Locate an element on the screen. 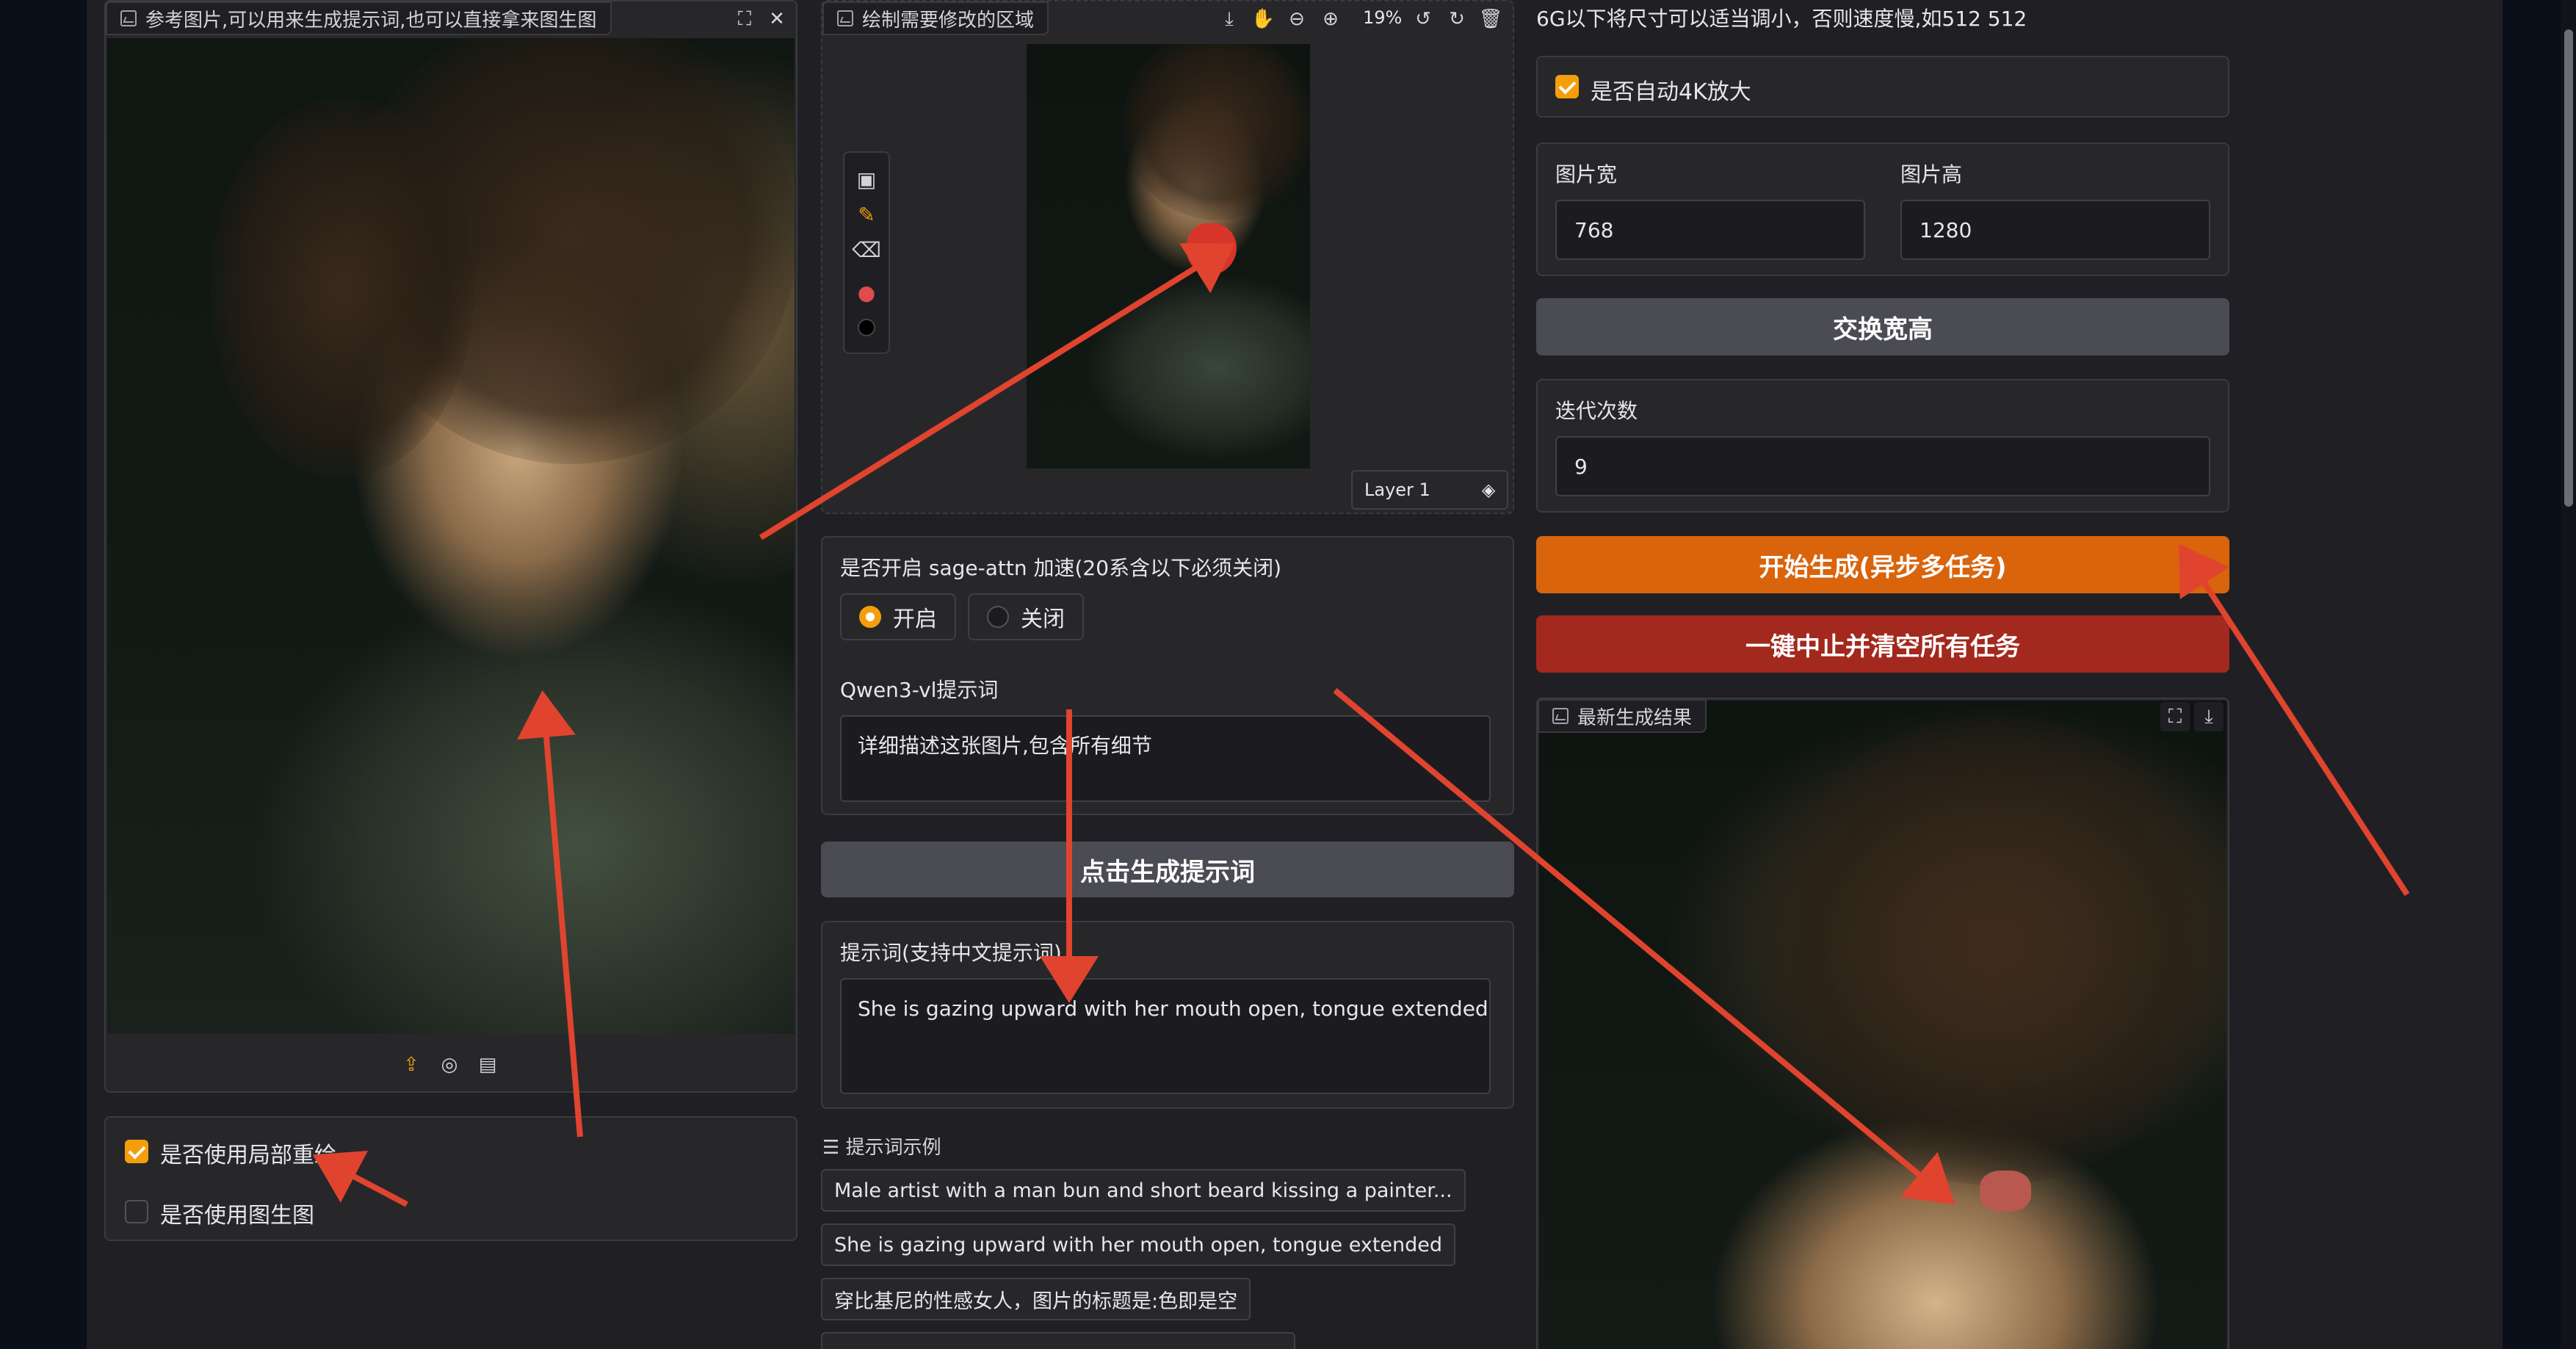 Image resolution: width=2576 pixels, height=1349 pixels. clipboard-icon: ▤ is located at coordinates (487, 1064).